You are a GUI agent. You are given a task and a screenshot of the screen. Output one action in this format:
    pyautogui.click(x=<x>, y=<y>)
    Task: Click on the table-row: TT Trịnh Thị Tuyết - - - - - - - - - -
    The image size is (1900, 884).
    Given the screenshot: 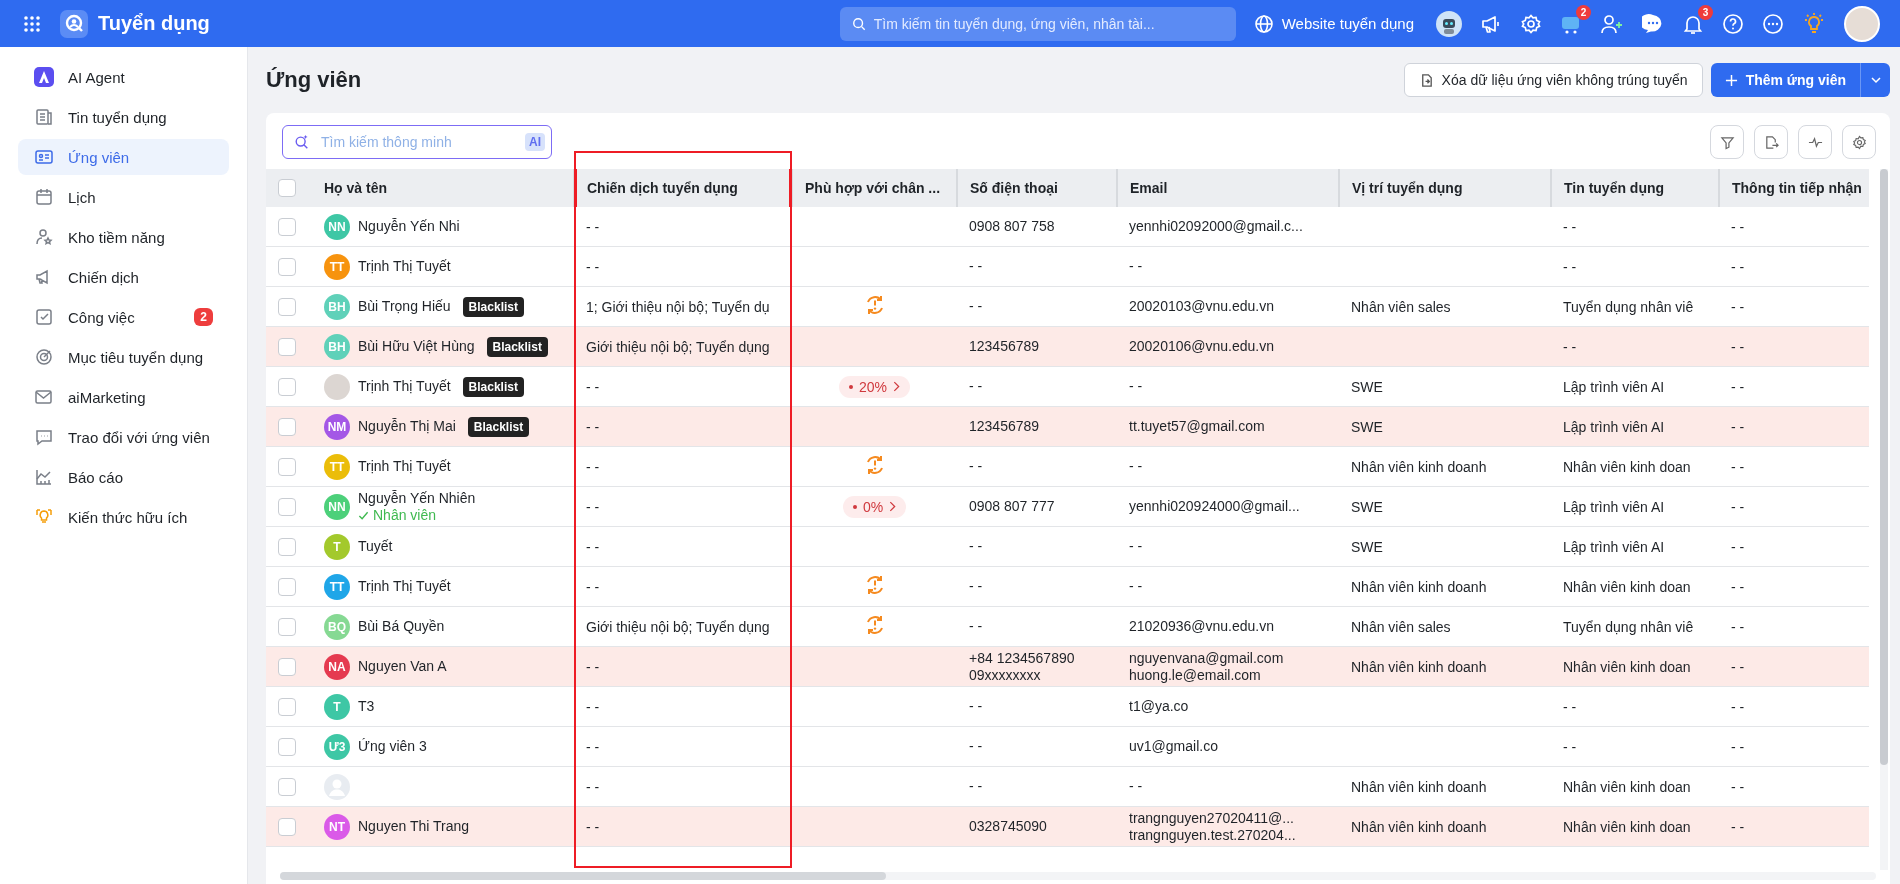 What is the action you would take?
    pyautogui.click(x=1067, y=266)
    